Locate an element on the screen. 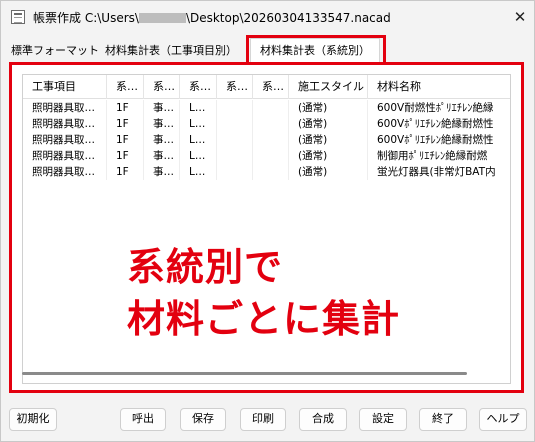 This screenshot has width=535, height=442. finish-button: 終了 is located at coordinates (443, 419).